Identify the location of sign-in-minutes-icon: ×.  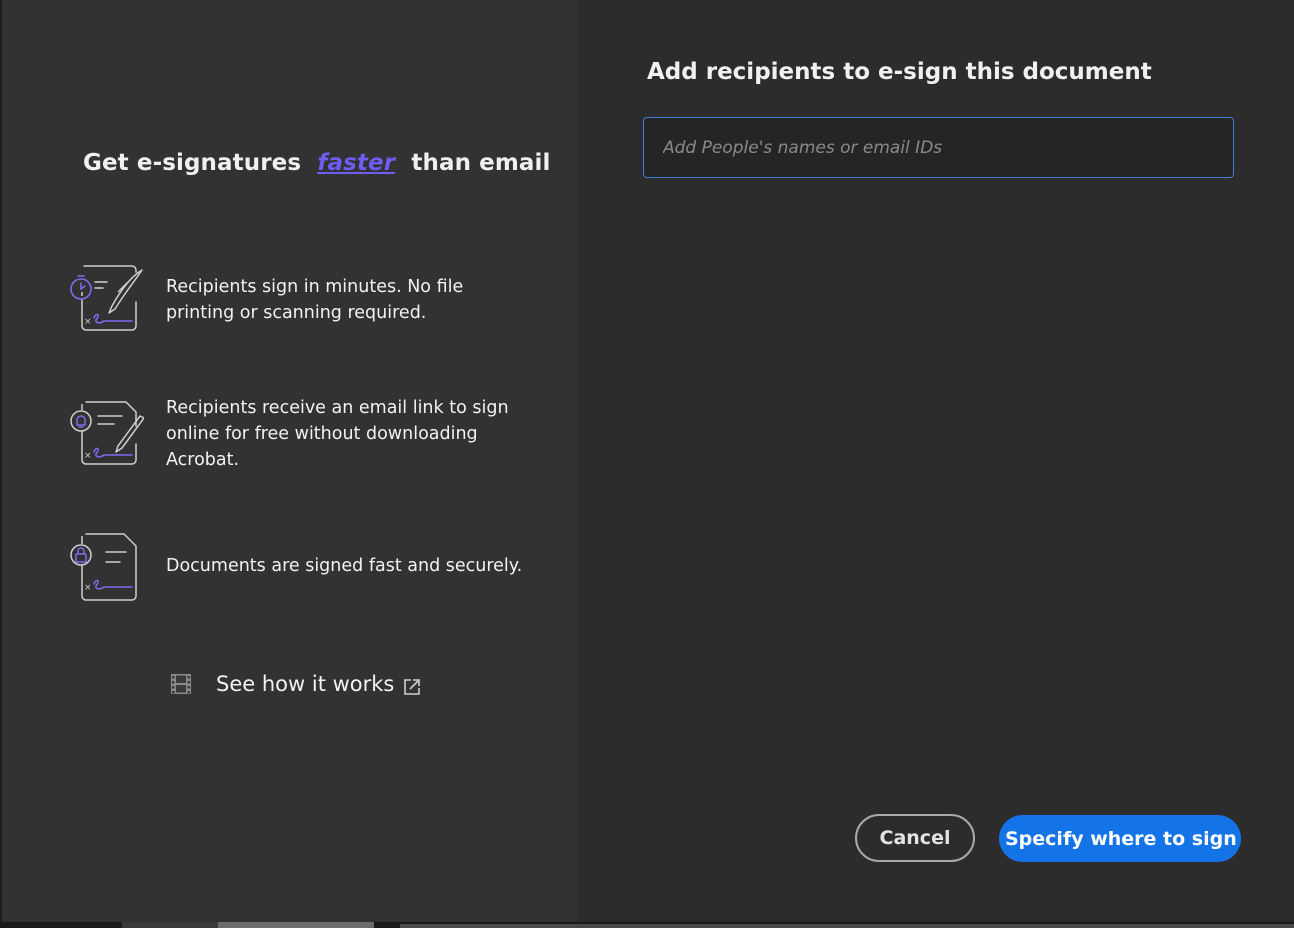
(106, 298).